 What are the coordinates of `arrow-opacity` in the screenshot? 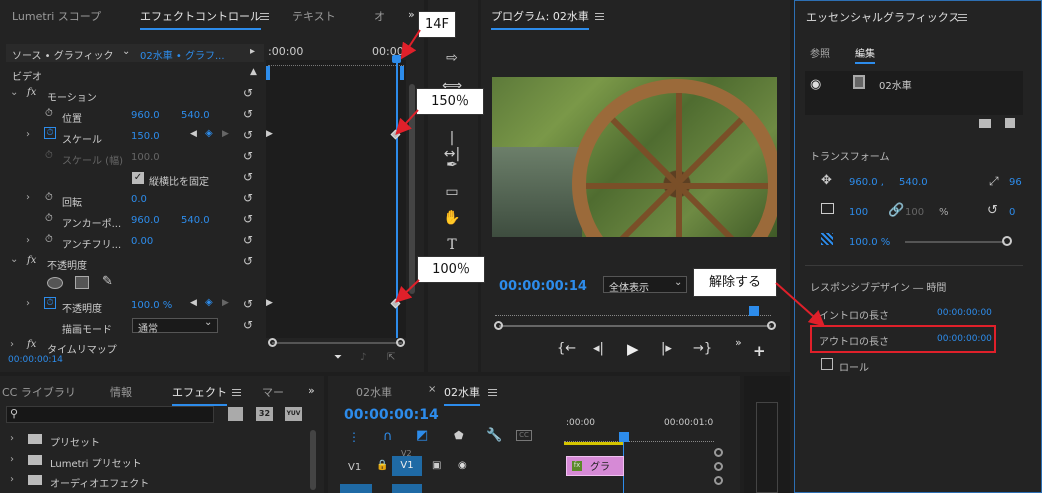 It's located at (407, 291).